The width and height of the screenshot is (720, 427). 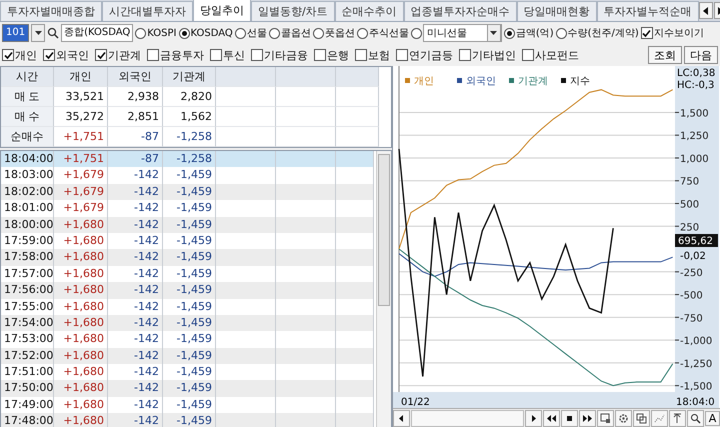 I want to click on action-button: 조회, so click(x=665, y=55).